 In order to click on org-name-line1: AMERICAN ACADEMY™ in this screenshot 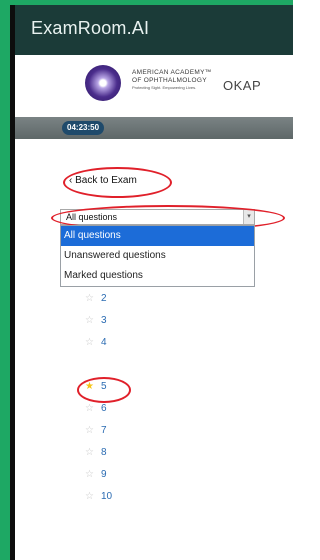, I will do `click(172, 72)`.